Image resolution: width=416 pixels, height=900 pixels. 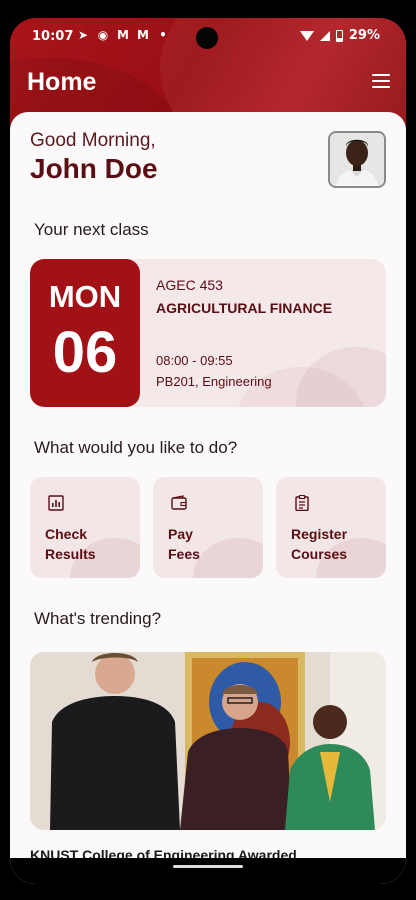 What do you see at coordinates (208, 527) in the screenshot?
I see `pay-fees-button: Pay Fees` at bounding box center [208, 527].